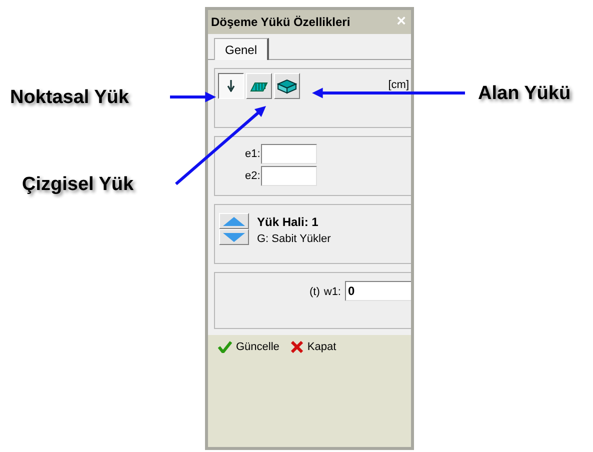  What do you see at coordinates (524, 94) in the screenshot?
I see `annotation-label: Alan Yükü` at bounding box center [524, 94].